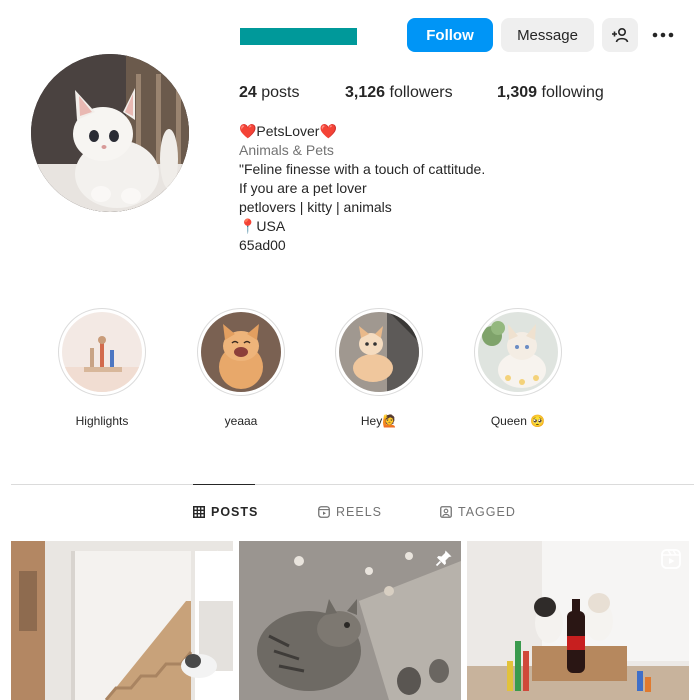  I want to click on display-name: ❤️PetsLover❤️, so click(288, 131).